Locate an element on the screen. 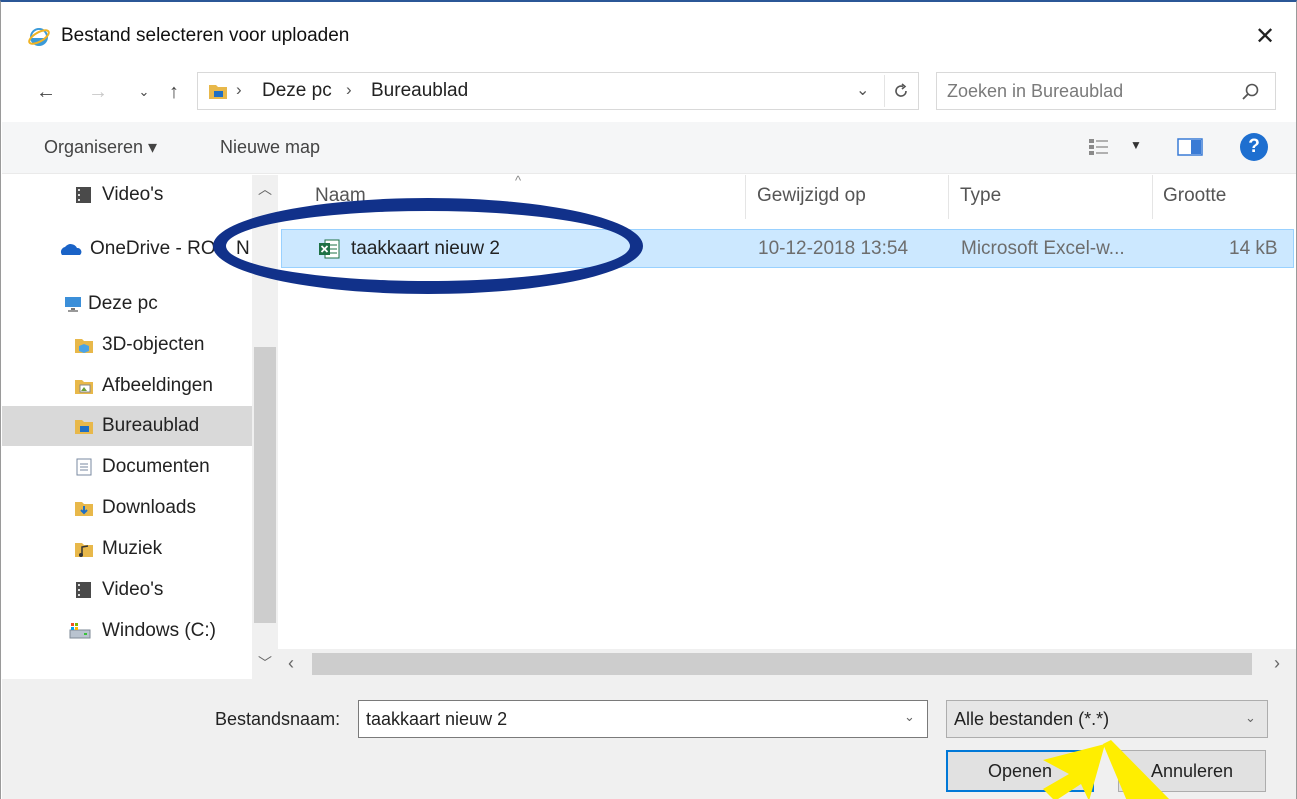 The height and width of the screenshot is (799, 1297). nav-item-documents: Documenten is located at coordinates (127, 467).